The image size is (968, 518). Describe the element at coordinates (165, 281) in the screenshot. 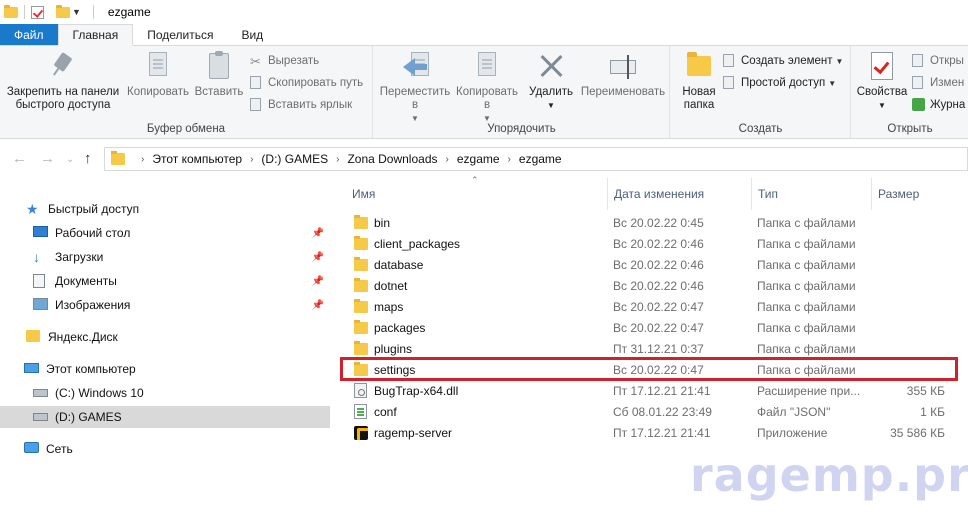

I see `nav-documents: Документы 📌` at that location.